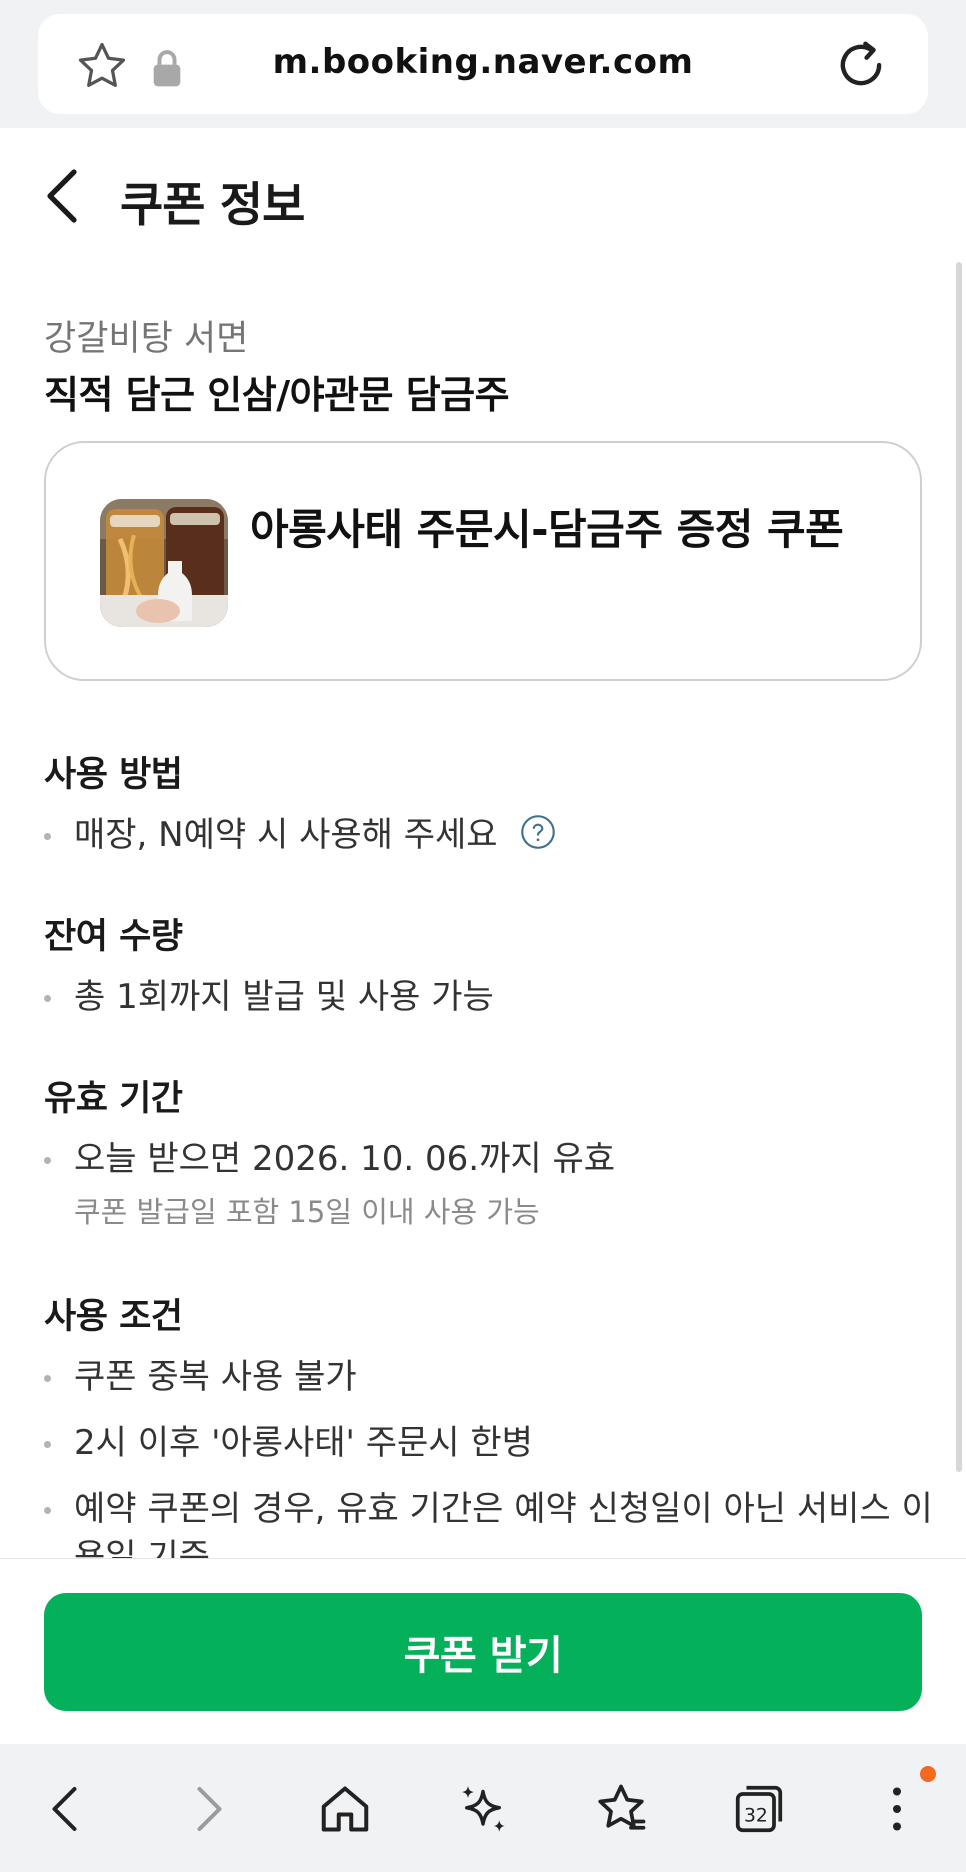 The image size is (966, 1872). I want to click on browser-bookmarks-button, so click(621, 1809).